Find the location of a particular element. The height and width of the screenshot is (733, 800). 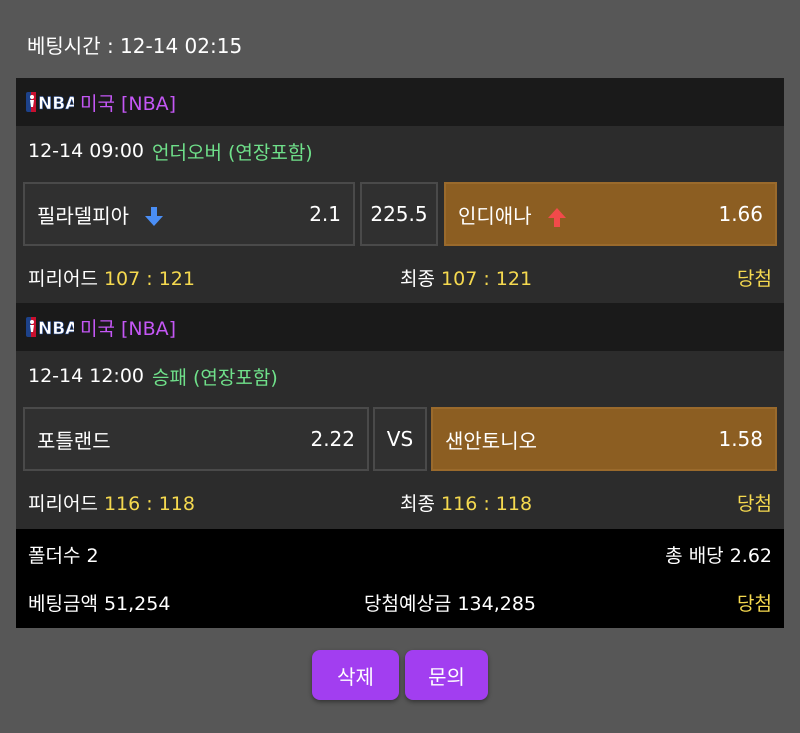

bet-time-header: 베팅시간 : 12-14 02:15 is located at coordinates (135, 46).